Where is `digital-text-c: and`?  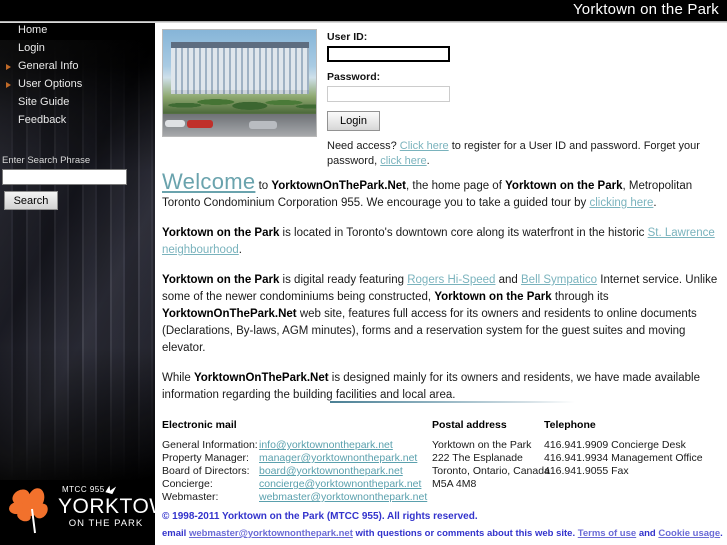
digital-text-c: and is located at coordinates (508, 280).